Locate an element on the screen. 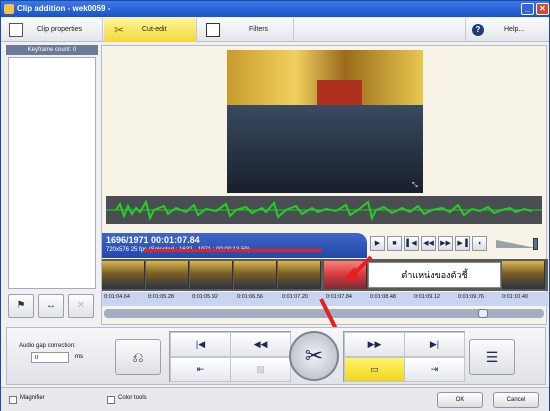  set-end-icon: ⇥ is located at coordinates (434, 369).